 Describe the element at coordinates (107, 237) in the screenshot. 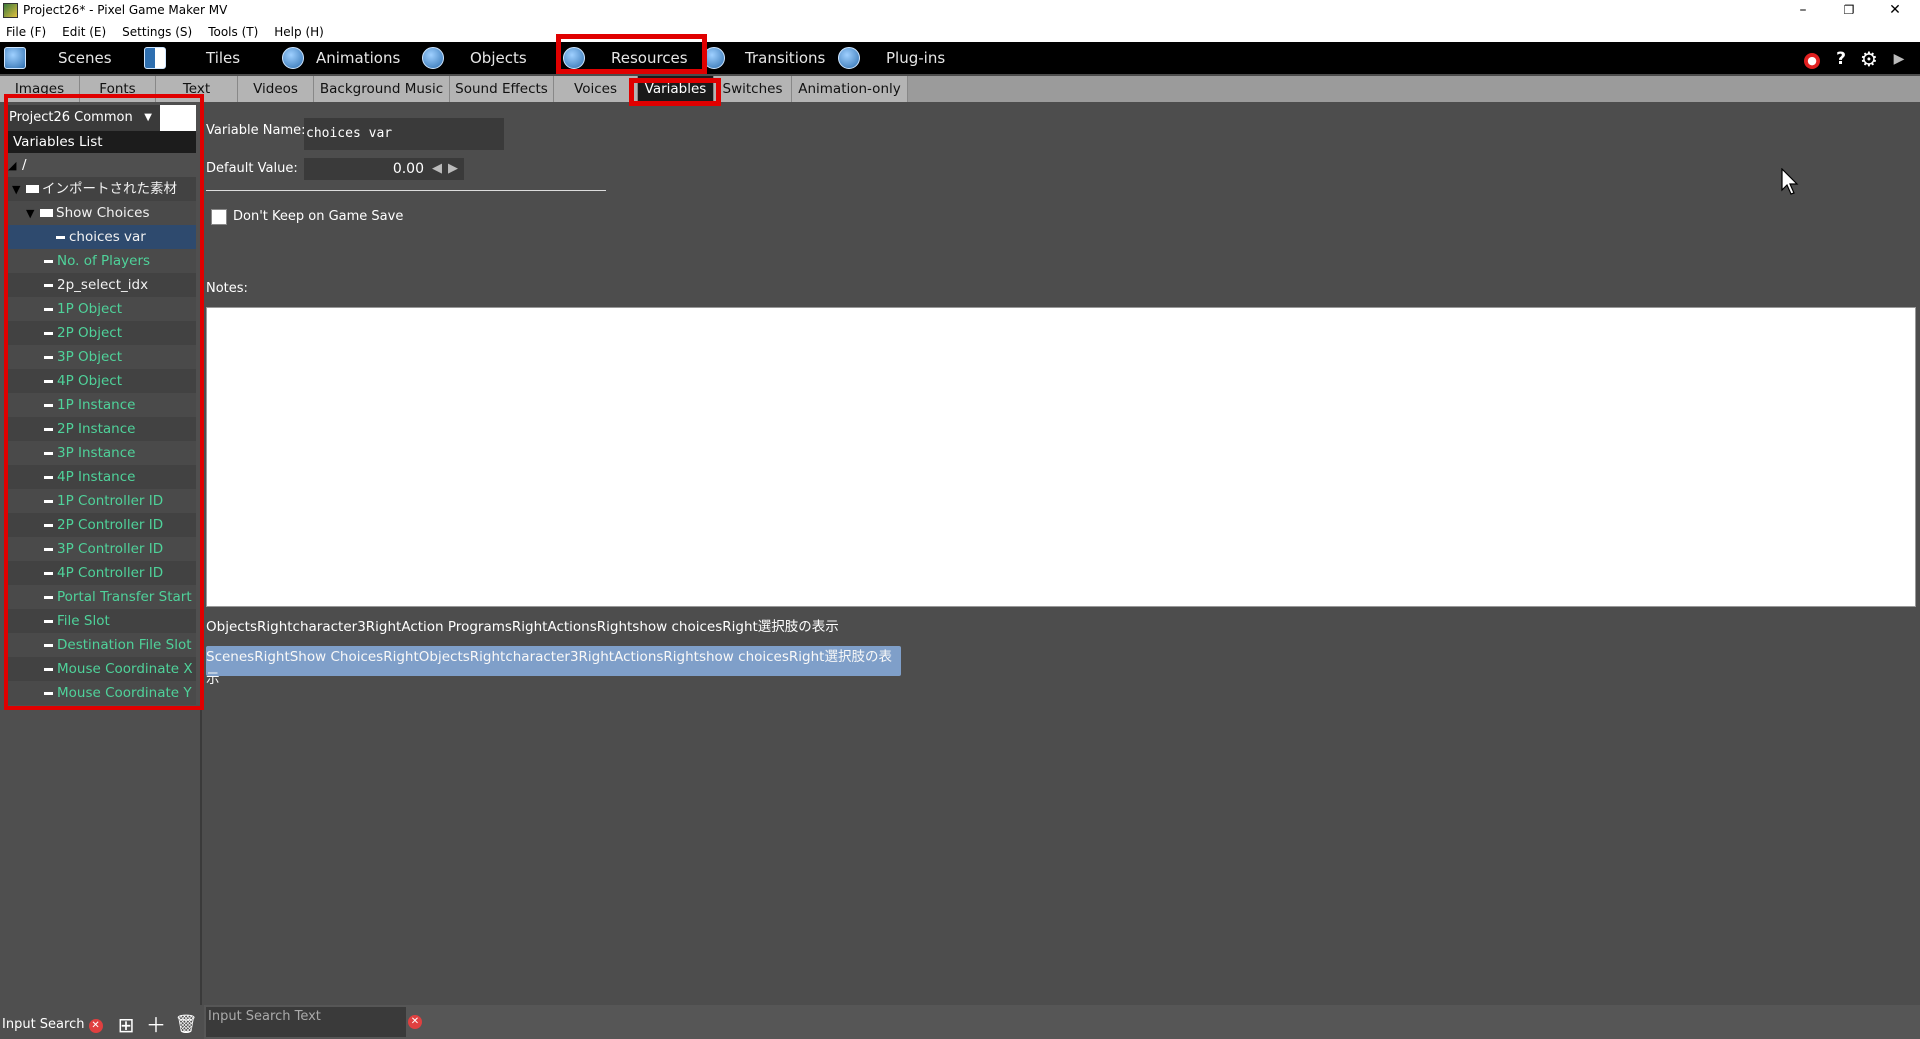

I see `tree-item-label: choices var` at that location.